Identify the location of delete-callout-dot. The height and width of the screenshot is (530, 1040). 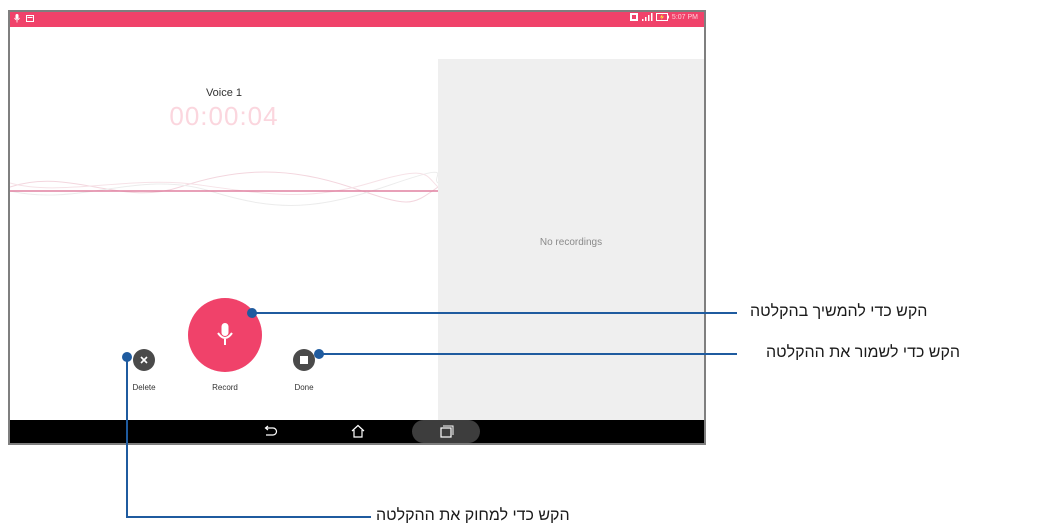
(127, 357).